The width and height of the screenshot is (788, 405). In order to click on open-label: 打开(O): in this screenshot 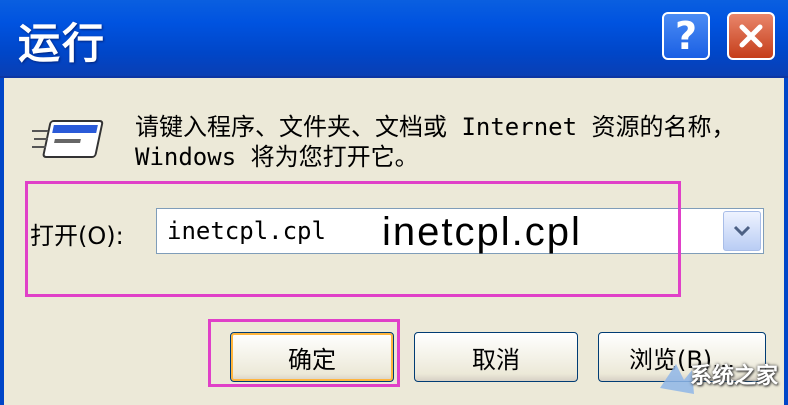, I will do `click(77, 236)`.